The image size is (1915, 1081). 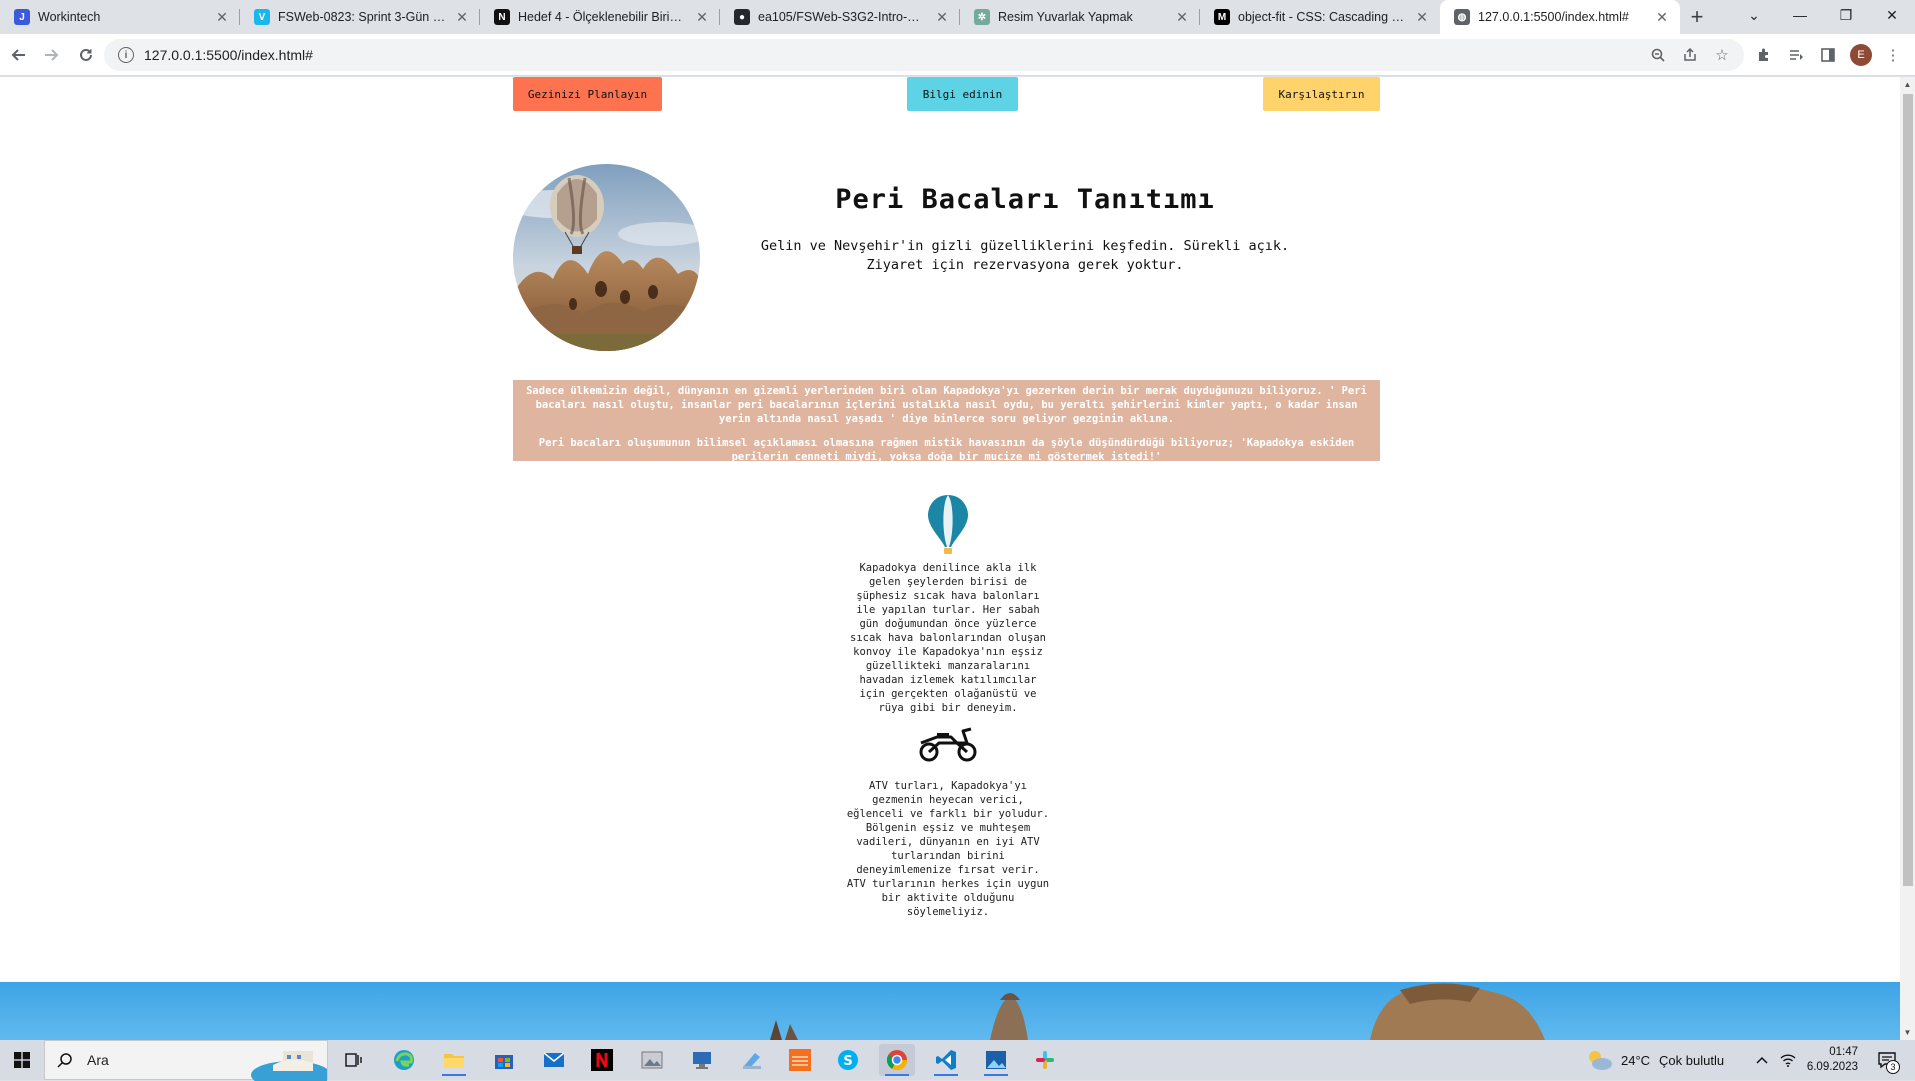 What do you see at coordinates (1323, 17) in the screenshot?
I see `tab-title: object-fit - CSS: Cascading Style` at bounding box center [1323, 17].